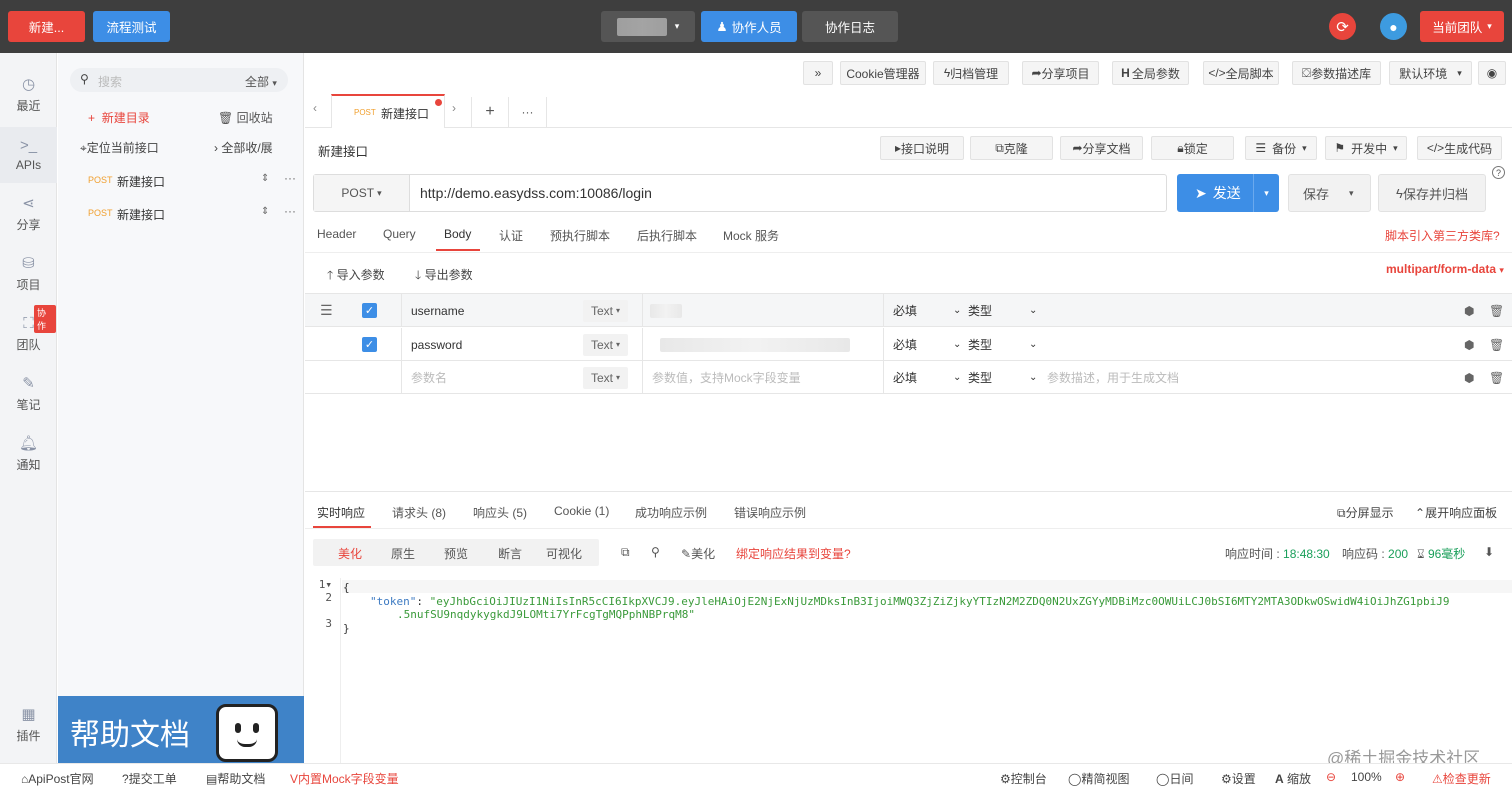  I want to click on expand-panel-button: ⌃展开响应面板, so click(1456, 512).